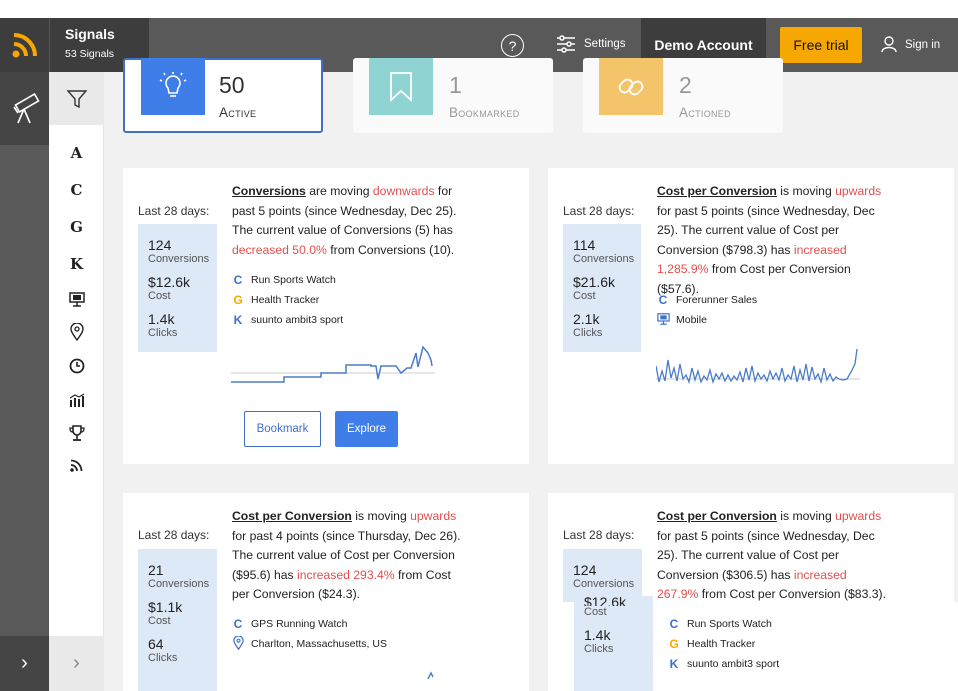 This screenshot has height=691, width=958. What do you see at coordinates (455, 85) in the screenshot?
I see `stat-bookmarked-value: 1` at bounding box center [455, 85].